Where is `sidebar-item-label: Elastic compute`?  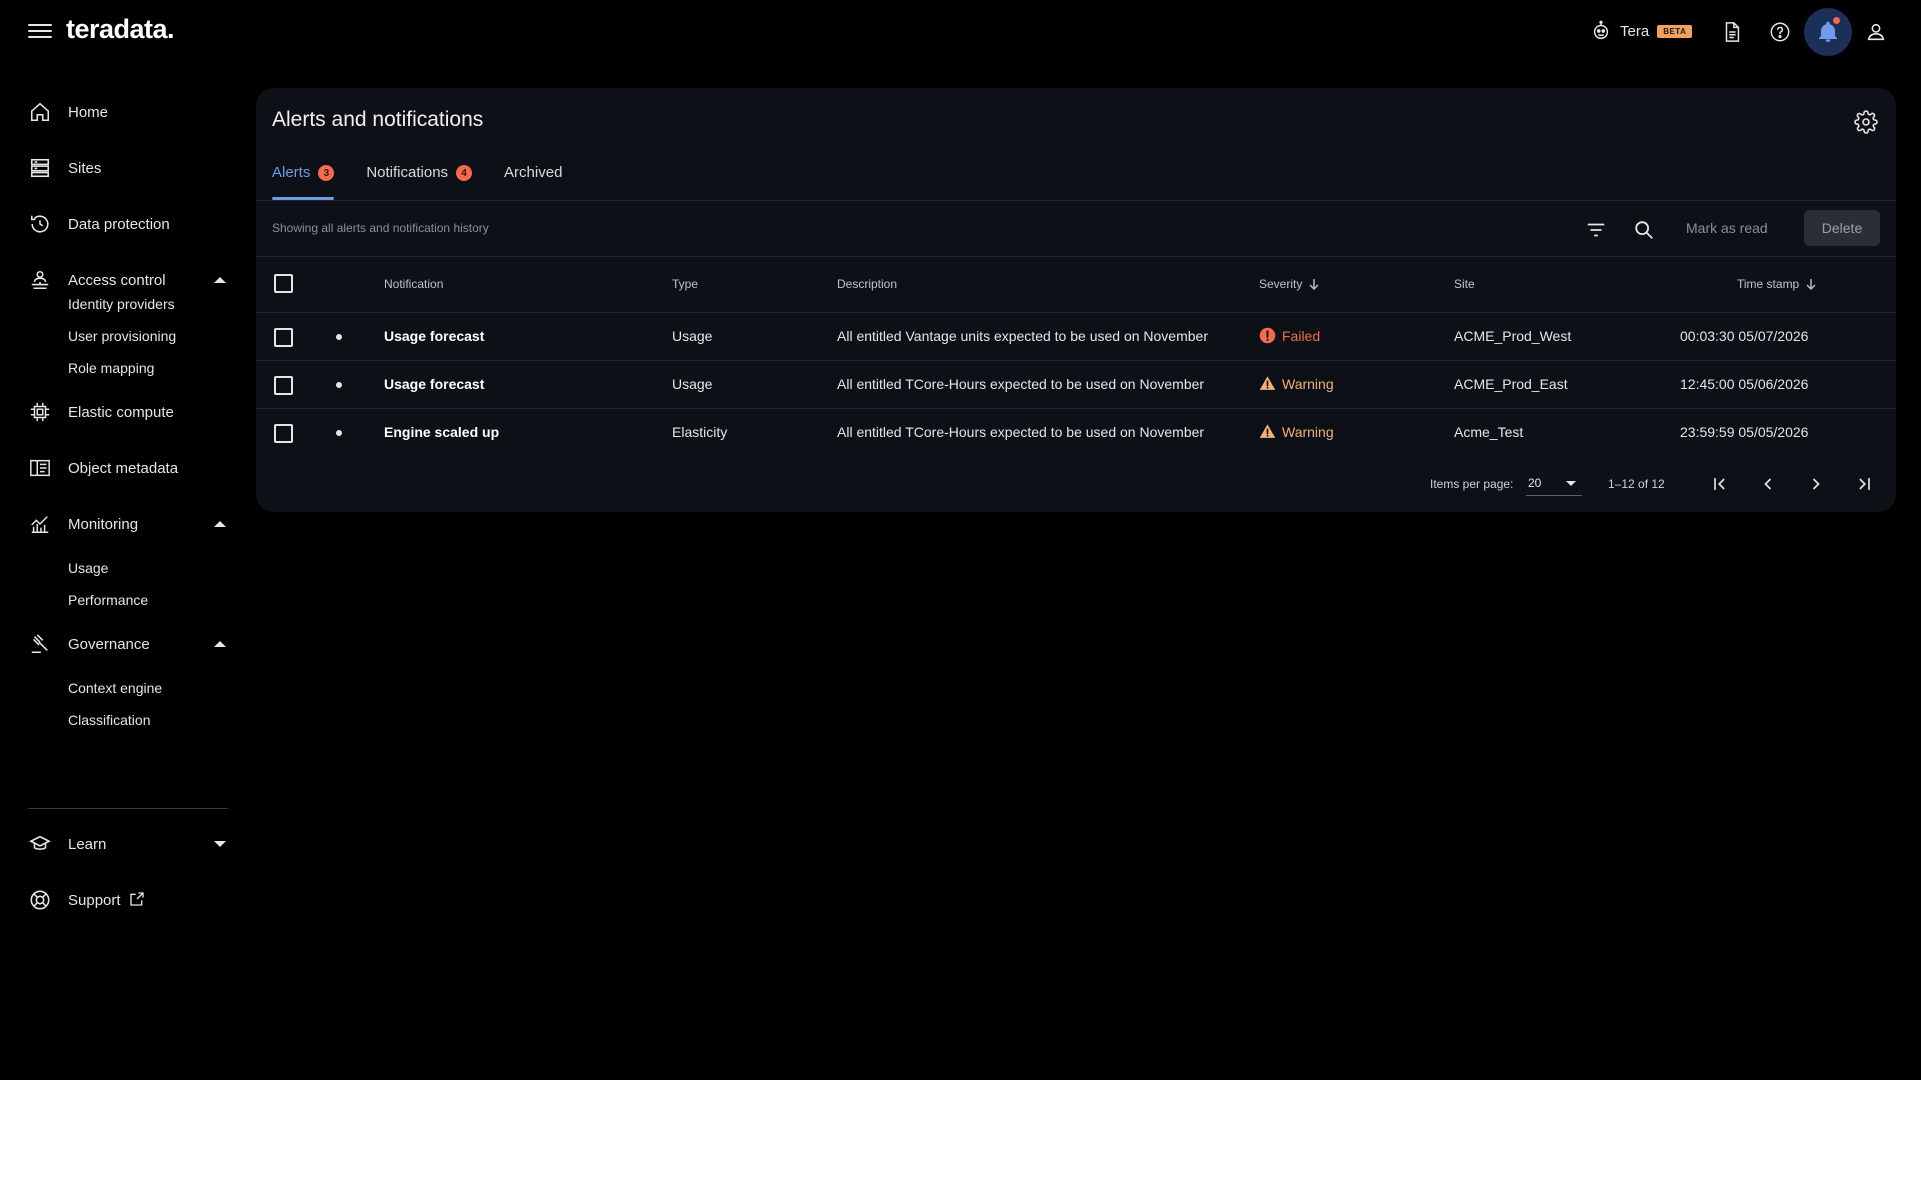 sidebar-item-label: Elastic compute is located at coordinates (121, 412).